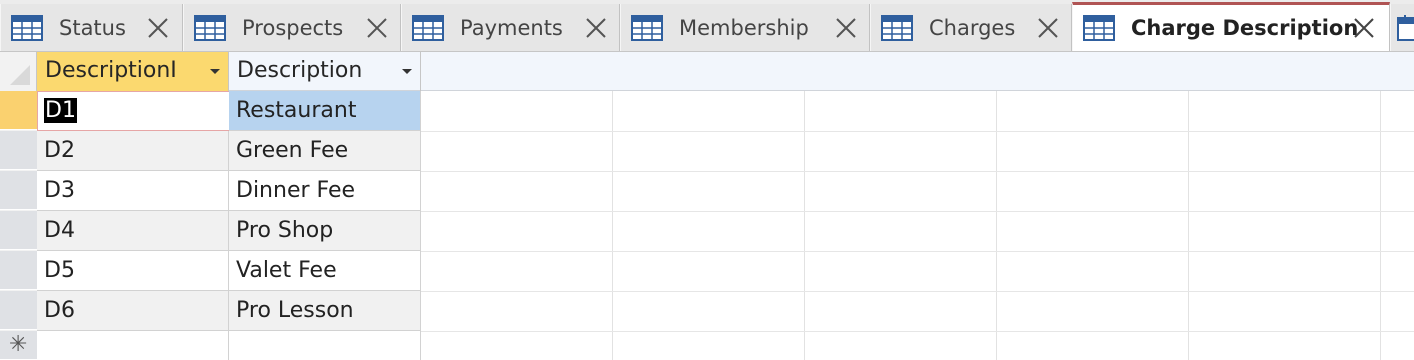  I want to click on cell-description: Green Fee, so click(325, 151).